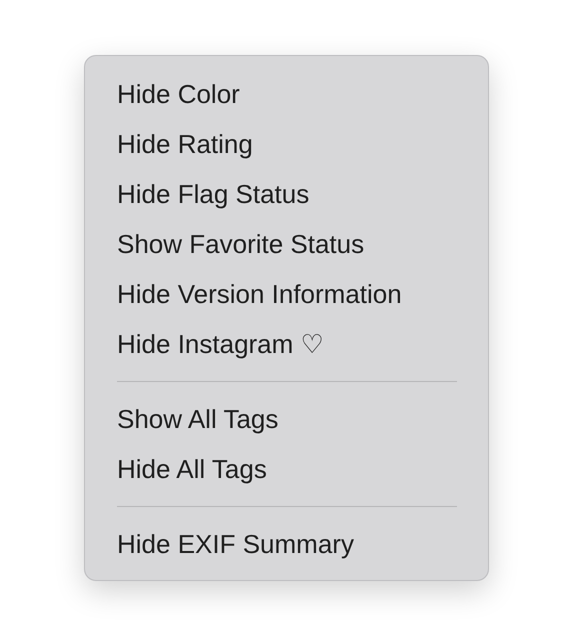 This screenshot has width=574, height=636. Describe the element at coordinates (286, 544) in the screenshot. I see `menu-item: Hide EXIF Summary` at that location.